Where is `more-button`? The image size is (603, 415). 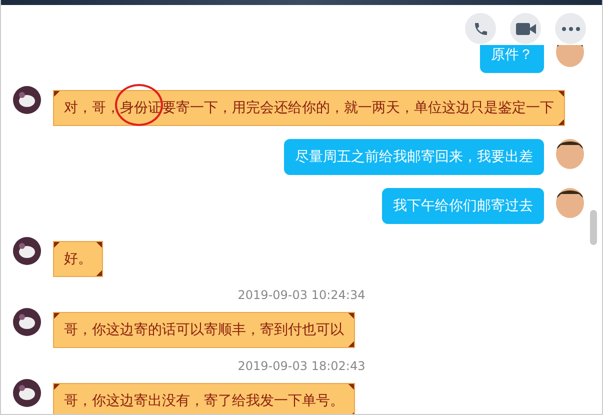 more-button is located at coordinates (570, 28).